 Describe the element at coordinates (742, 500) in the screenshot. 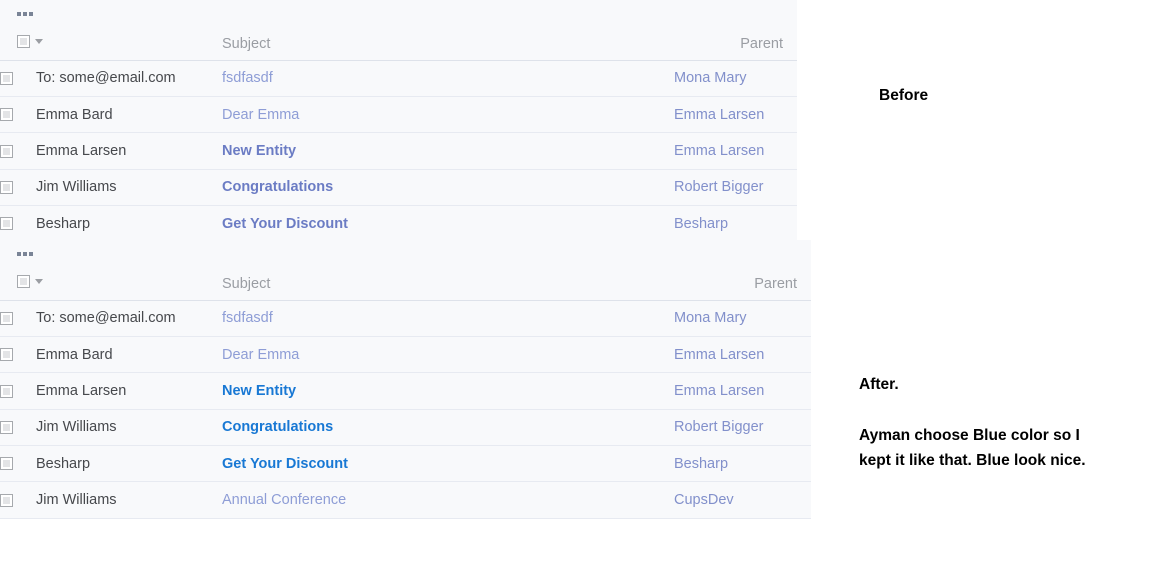

I see `cell-parent: CupsDev` at that location.